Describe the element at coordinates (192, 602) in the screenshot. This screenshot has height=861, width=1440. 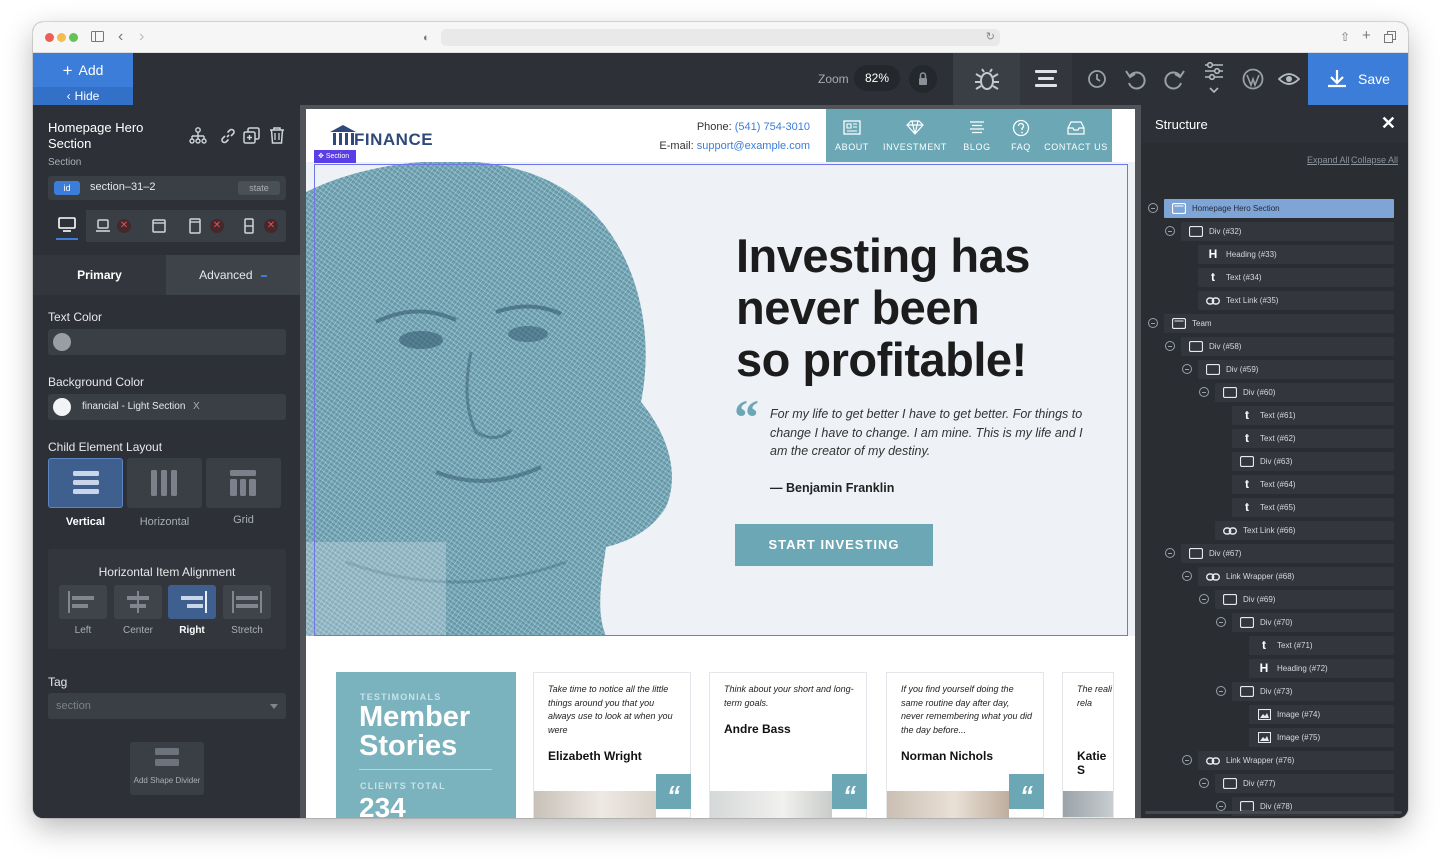
I see `align-right-button` at that location.